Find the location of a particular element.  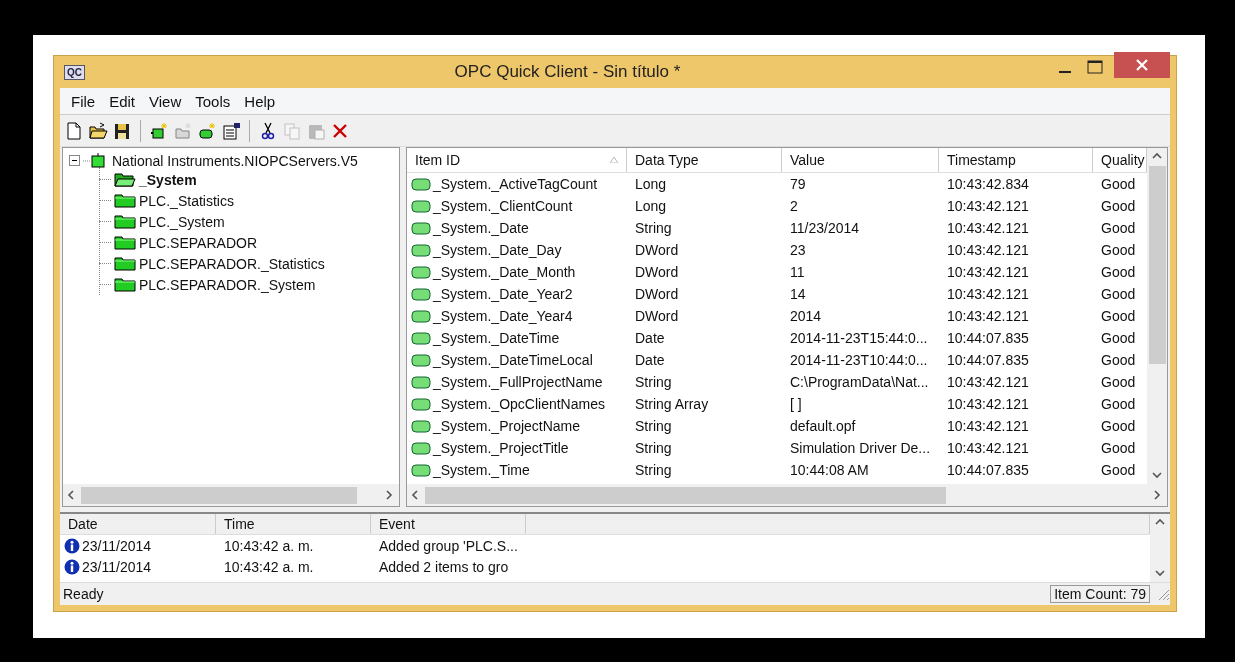

table-cell-text: default.opf is located at coordinates (823, 426).